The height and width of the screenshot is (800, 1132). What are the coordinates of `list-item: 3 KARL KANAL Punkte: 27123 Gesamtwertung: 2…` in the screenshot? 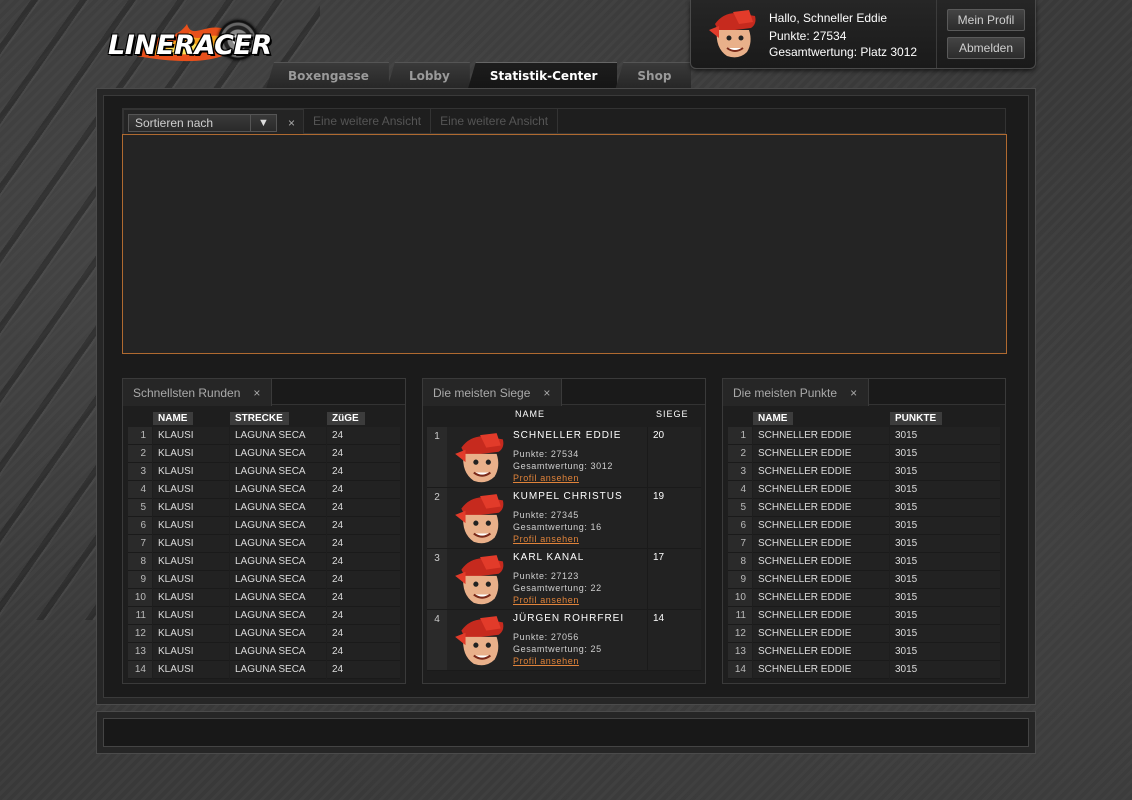 It's located at (564, 579).